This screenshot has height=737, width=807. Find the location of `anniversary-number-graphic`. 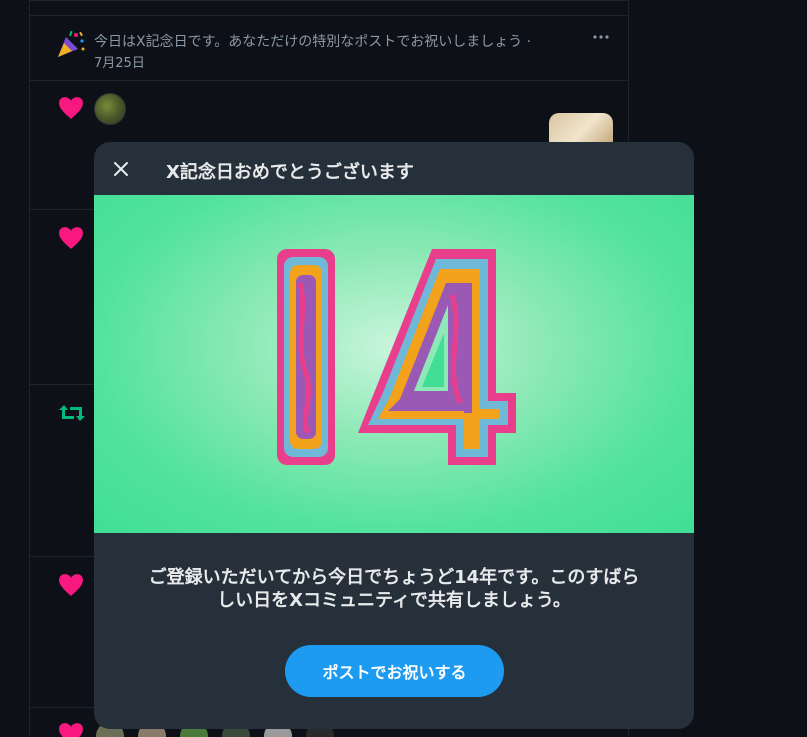

anniversary-number-graphic is located at coordinates (396, 357).